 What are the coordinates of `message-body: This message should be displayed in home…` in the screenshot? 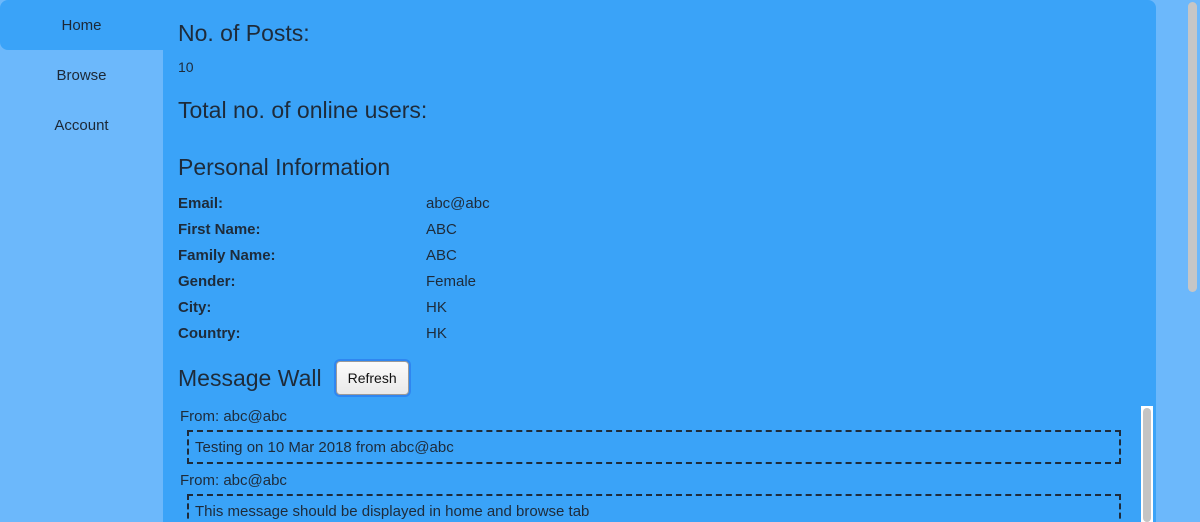 It's located at (654, 508).